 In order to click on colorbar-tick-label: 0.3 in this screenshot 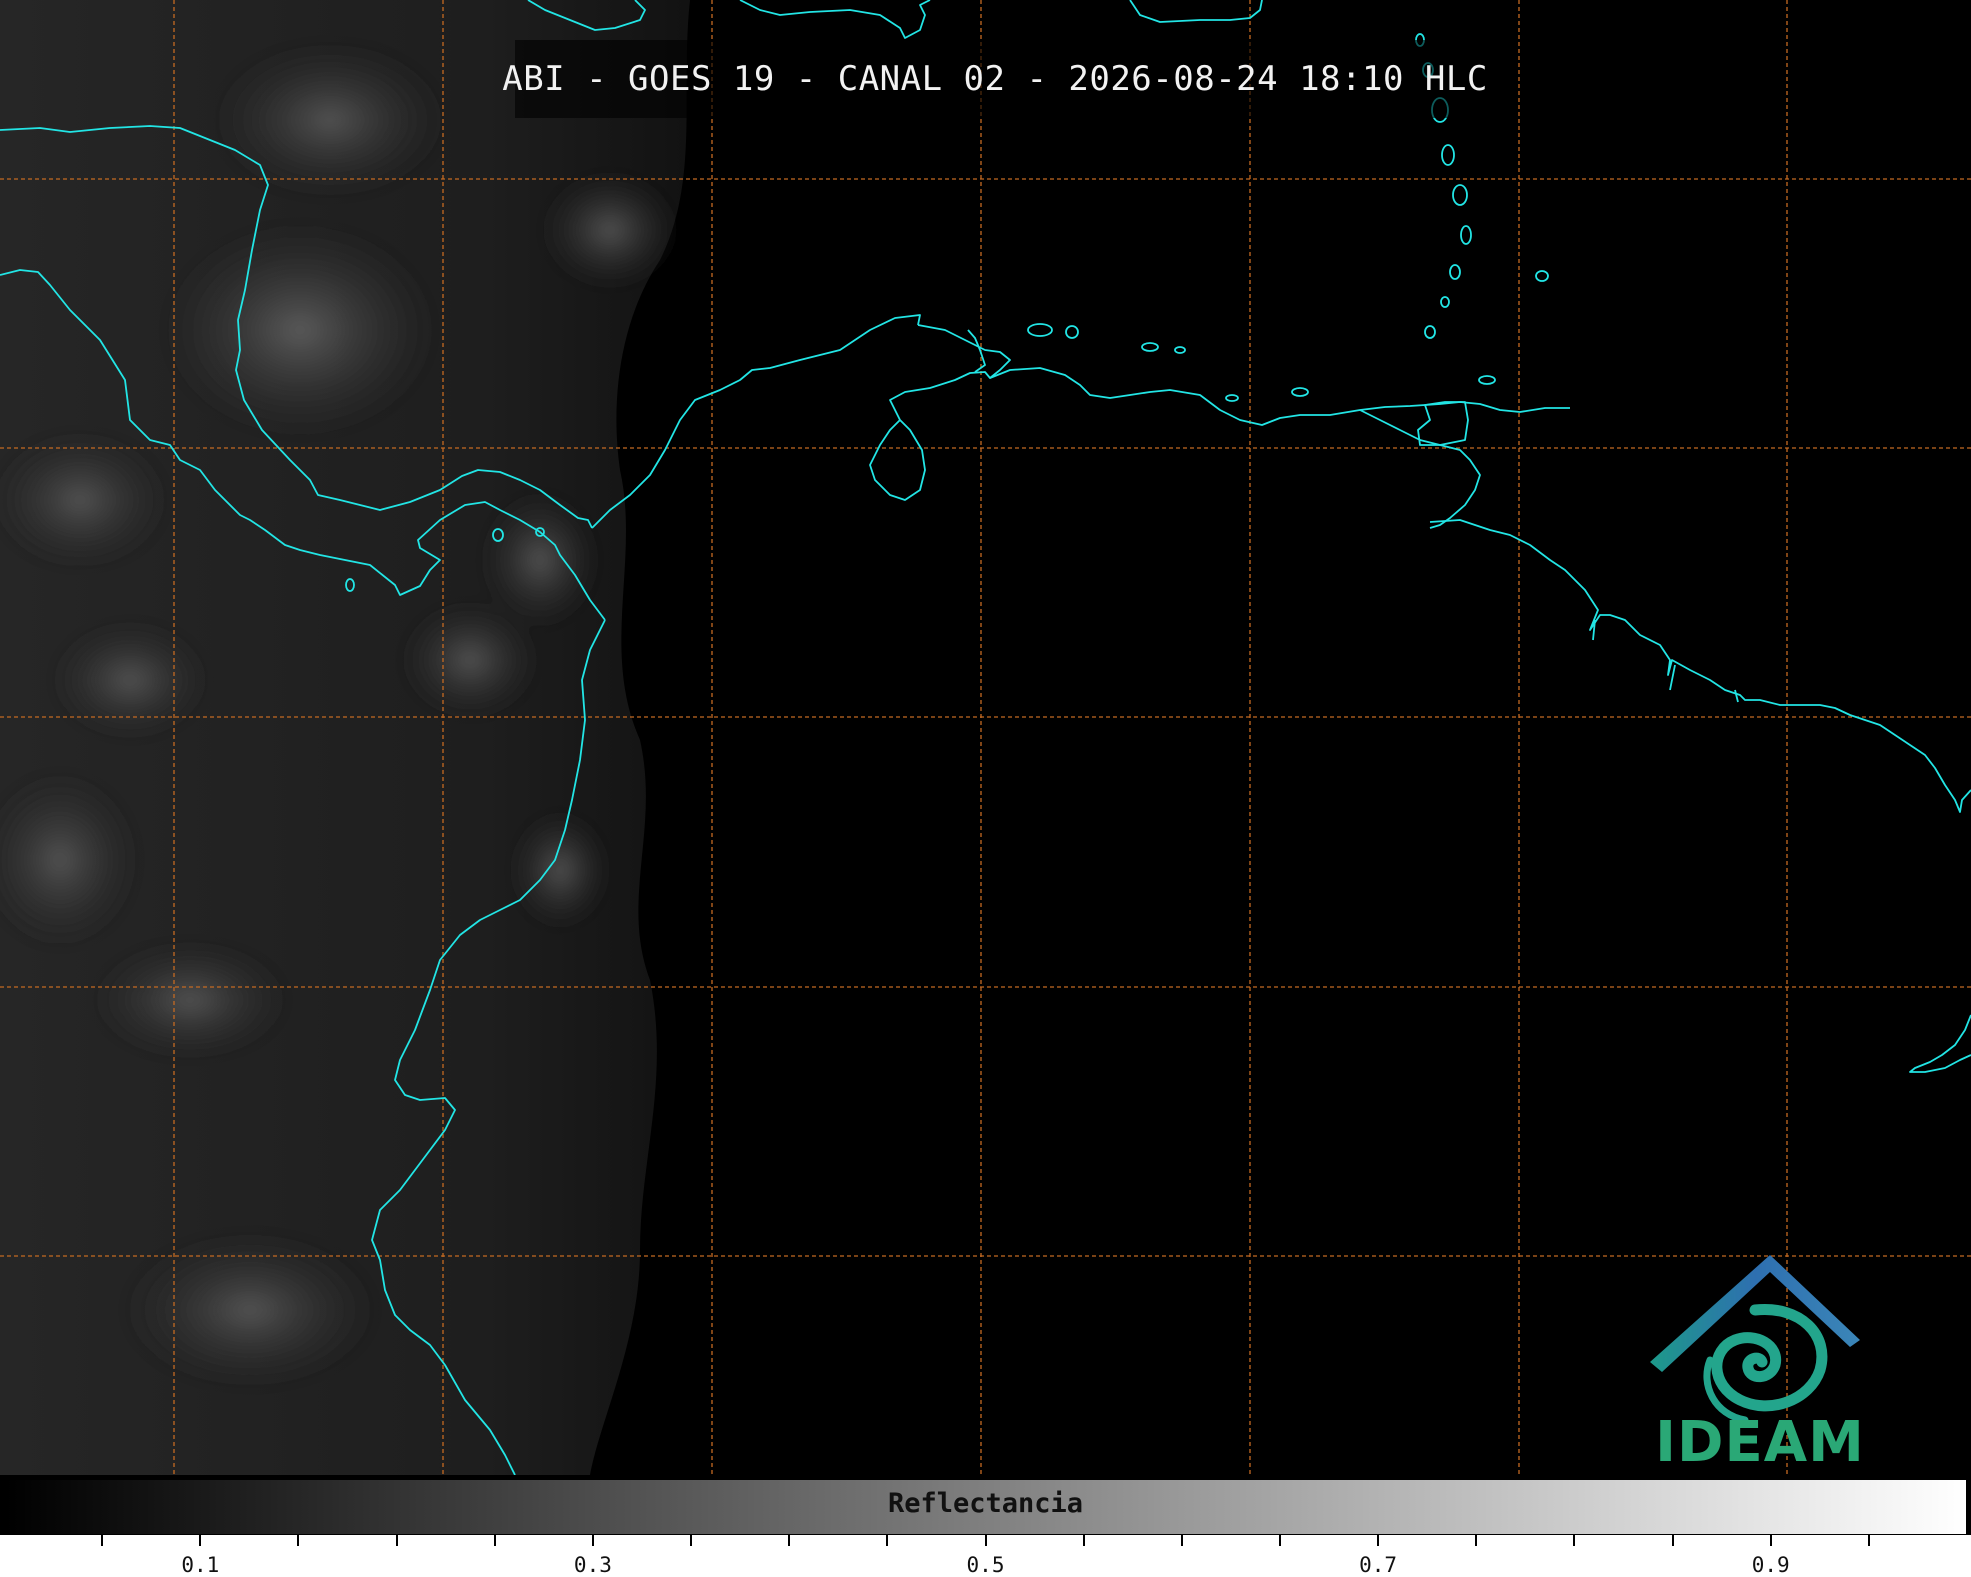, I will do `click(592, 1565)`.